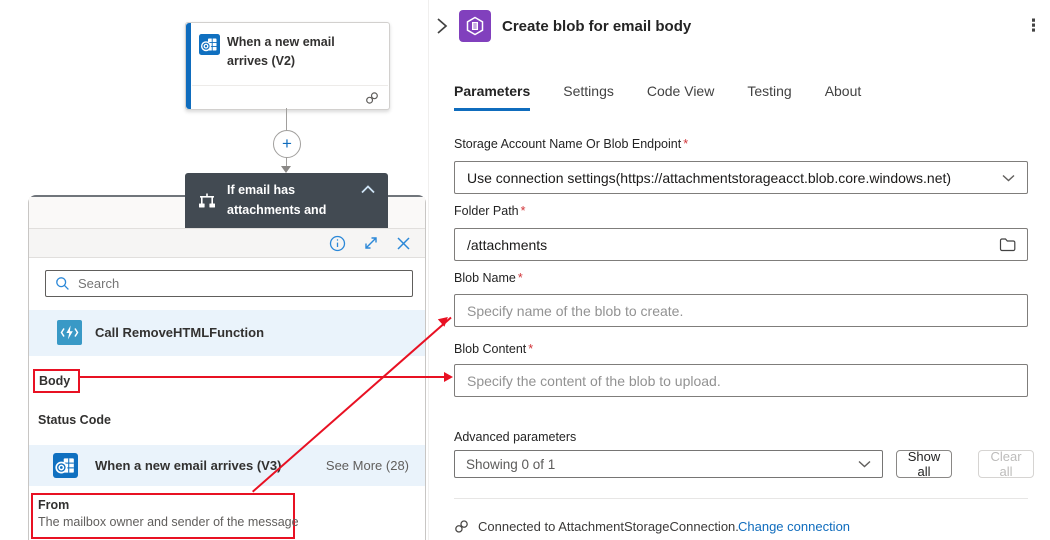 The image size is (1050, 540). Describe the element at coordinates (241, 283) in the screenshot. I see `search-input` at that location.